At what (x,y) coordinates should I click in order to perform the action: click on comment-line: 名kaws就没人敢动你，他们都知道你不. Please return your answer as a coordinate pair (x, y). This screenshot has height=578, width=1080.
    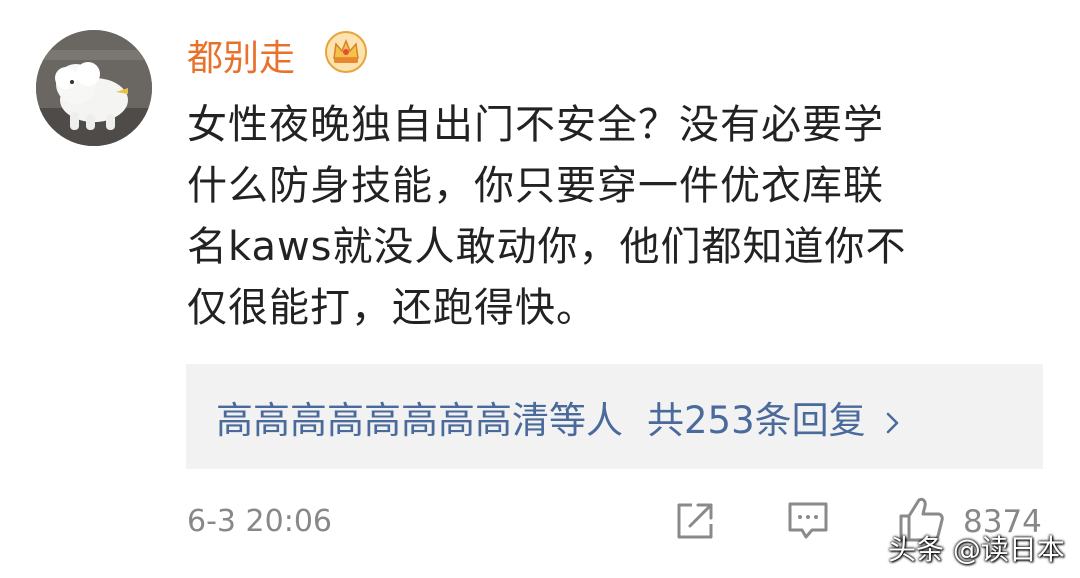
    Looking at the image, I should click on (547, 247).